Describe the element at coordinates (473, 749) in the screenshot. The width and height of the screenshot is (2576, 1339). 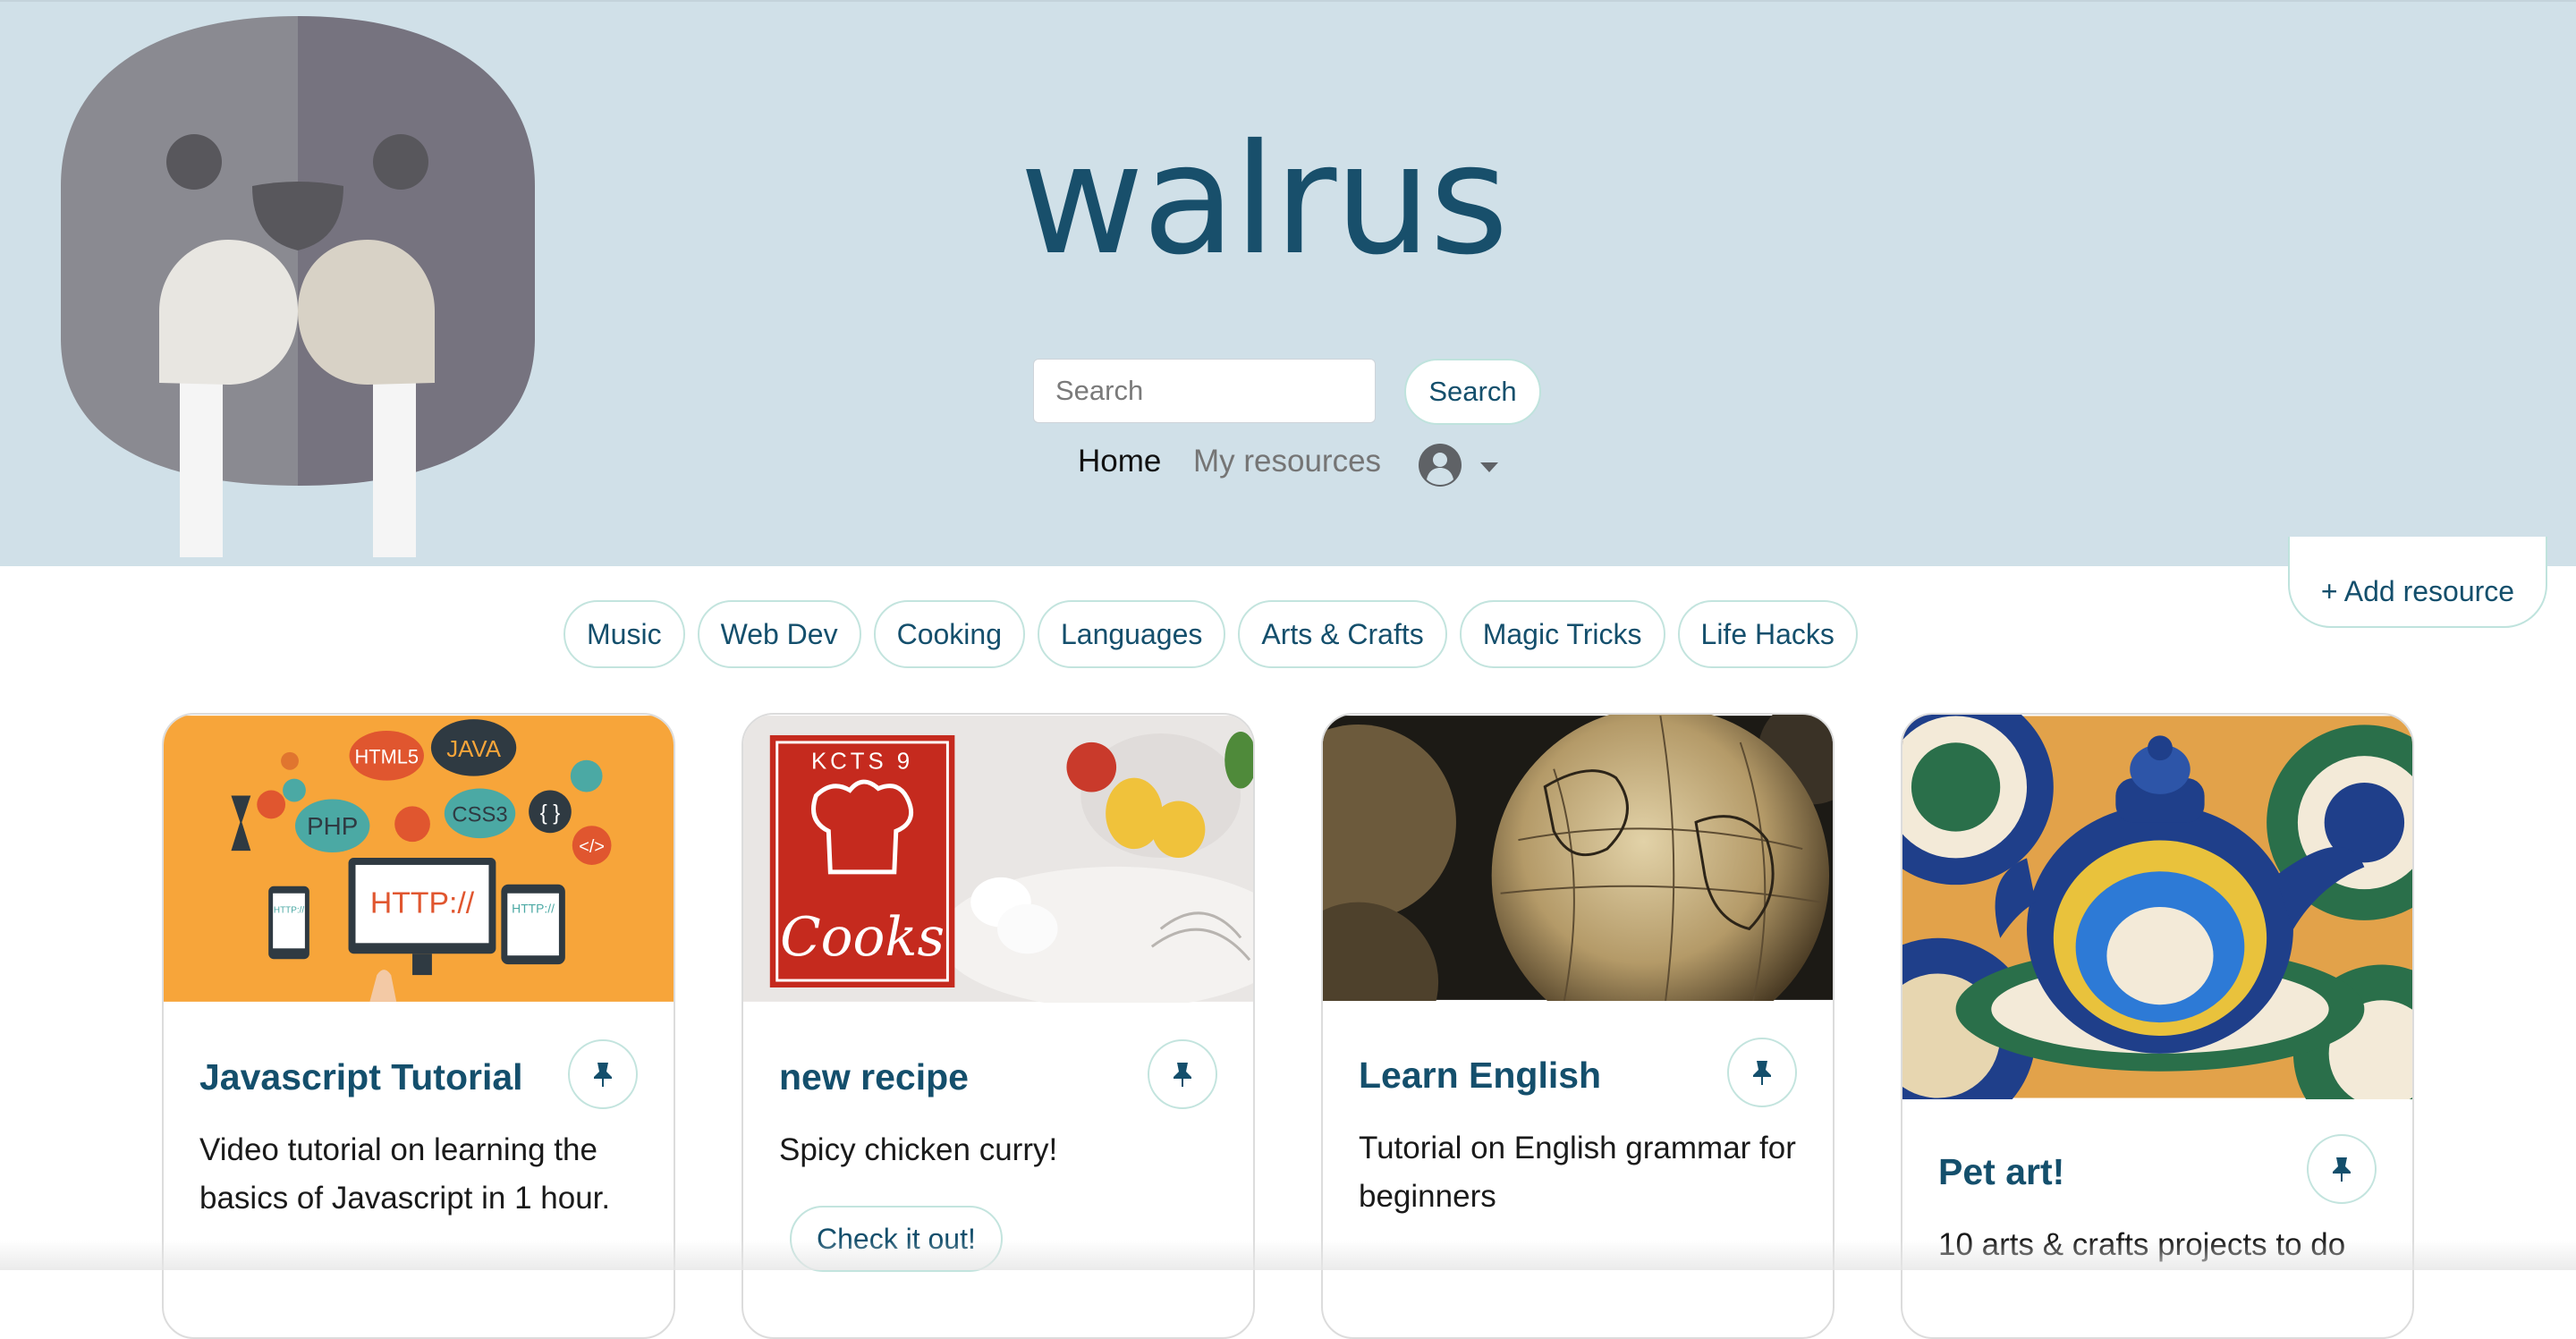
I see `svg-text: JAVA` at that location.